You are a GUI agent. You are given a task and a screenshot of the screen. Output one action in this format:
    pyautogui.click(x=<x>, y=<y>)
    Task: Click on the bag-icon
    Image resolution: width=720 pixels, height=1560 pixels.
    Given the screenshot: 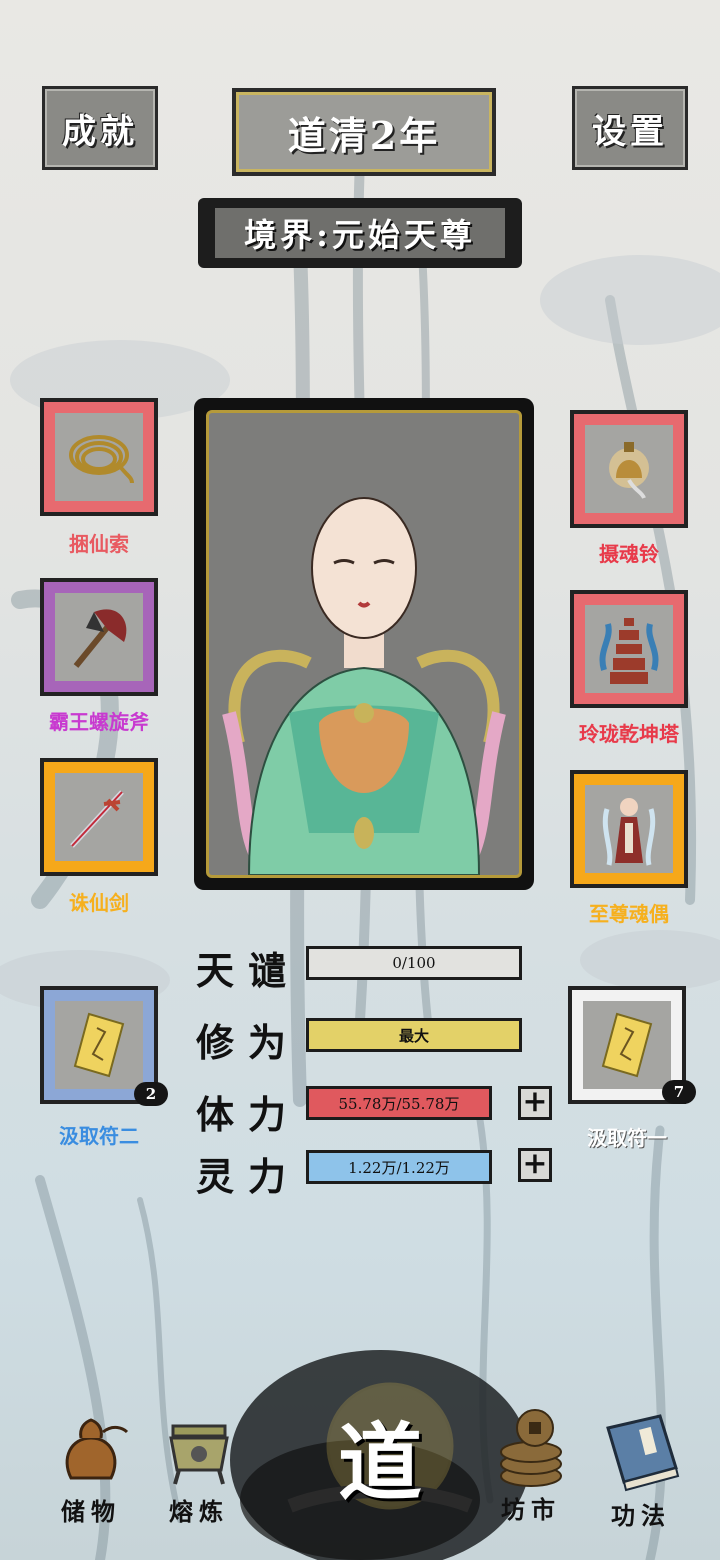 What is the action you would take?
    pyautogui.click(x=97, y=1449)
    